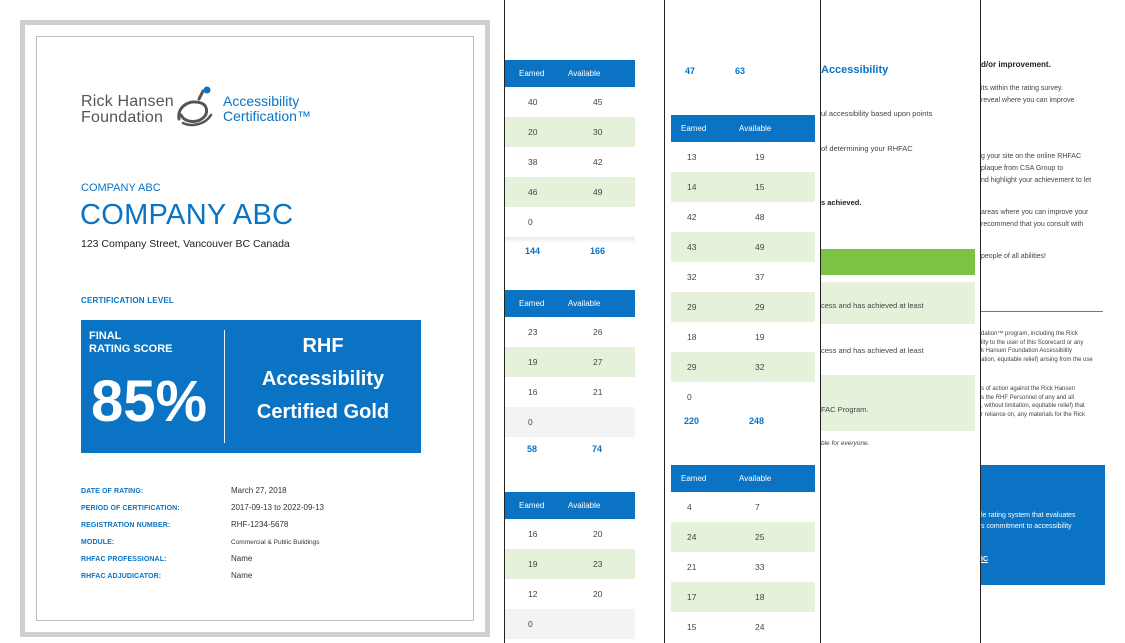 This screenshot has width=1125, height=643. What do you see at coordinates (598, 332) in the screenshot?
I see `available-cell: 26` at bounding box center [598, 332].